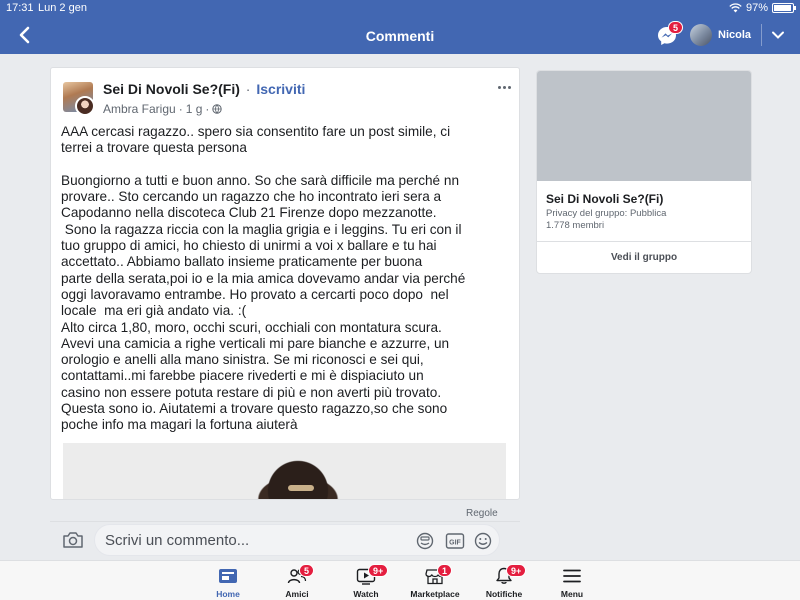  Describe the element at coordinates (784, 8) in the screenshot. I see `battery-icon` at that location.